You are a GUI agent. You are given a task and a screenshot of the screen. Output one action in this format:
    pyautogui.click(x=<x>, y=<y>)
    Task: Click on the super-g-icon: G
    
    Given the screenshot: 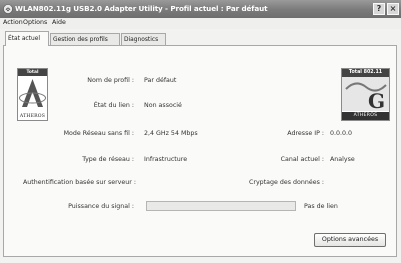 What is the action you would take?
    pyautogui.click(x=365, y=95)
    